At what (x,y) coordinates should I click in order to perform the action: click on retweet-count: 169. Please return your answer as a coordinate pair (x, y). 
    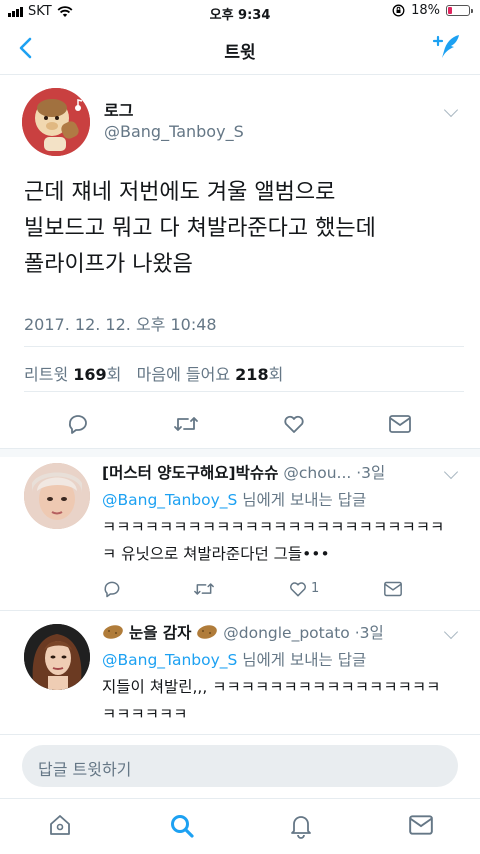
    Looking at the image, I should click on (90, 374).